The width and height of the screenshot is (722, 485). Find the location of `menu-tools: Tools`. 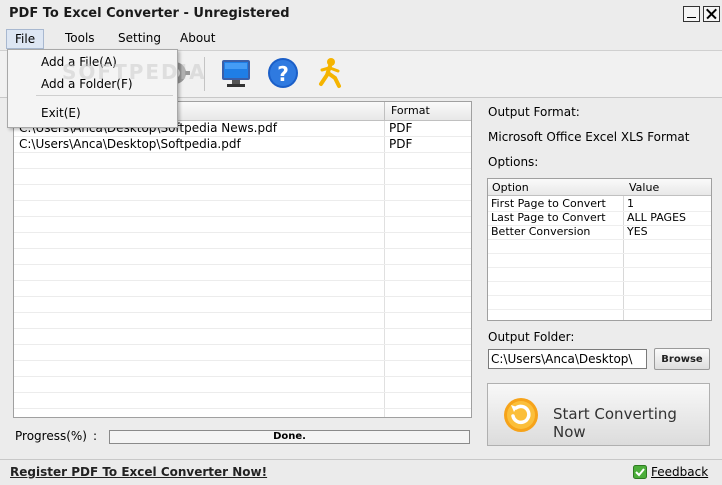

menu-tools: Tools is located at coordinates (80, 38).